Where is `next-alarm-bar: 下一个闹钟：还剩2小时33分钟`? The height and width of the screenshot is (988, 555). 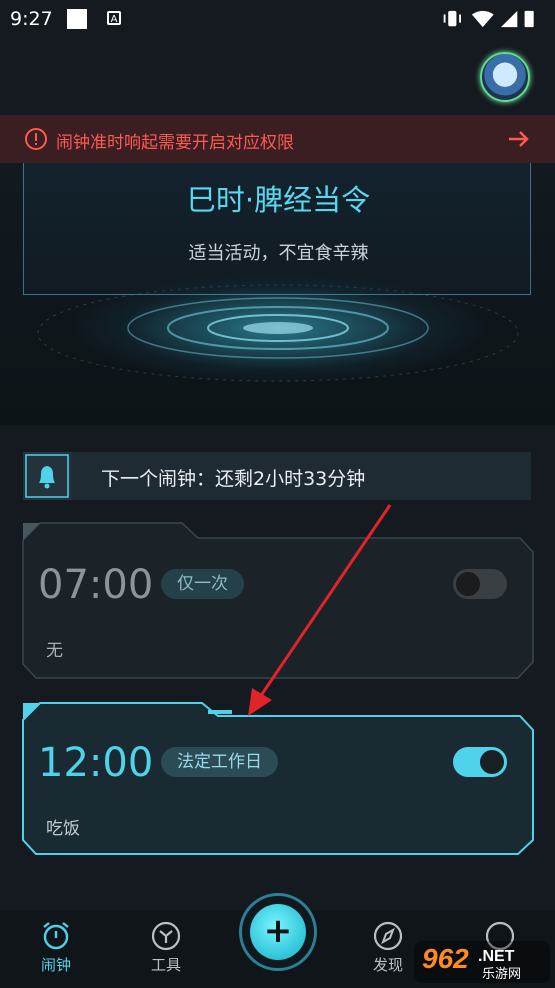 next-alarm-bar: 下一个闹钟：还剩2小时33分钟 is located at coordinates (277, 476).